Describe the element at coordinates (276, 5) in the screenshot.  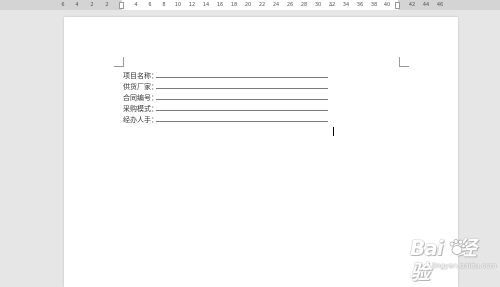
I see `ruler-tick: 24` at that location.